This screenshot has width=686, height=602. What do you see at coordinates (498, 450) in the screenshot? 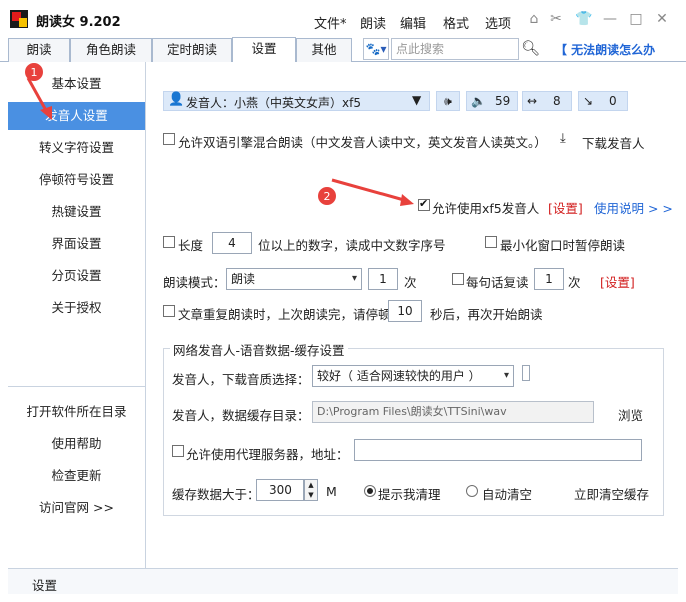
I see `proxy-address-input` at bounding box center [498, 450].